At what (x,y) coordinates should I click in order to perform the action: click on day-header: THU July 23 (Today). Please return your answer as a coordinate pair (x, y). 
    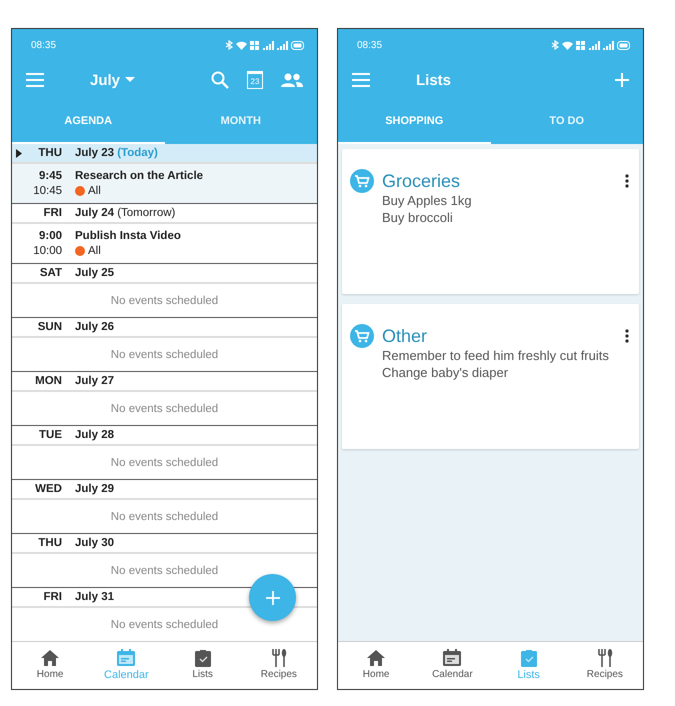
    Looking at the image, I should click on (164, 154).